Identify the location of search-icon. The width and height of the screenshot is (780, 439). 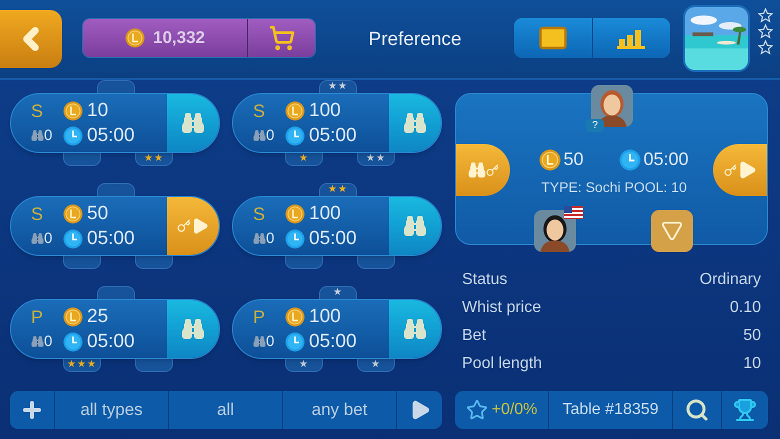
(697, 410).